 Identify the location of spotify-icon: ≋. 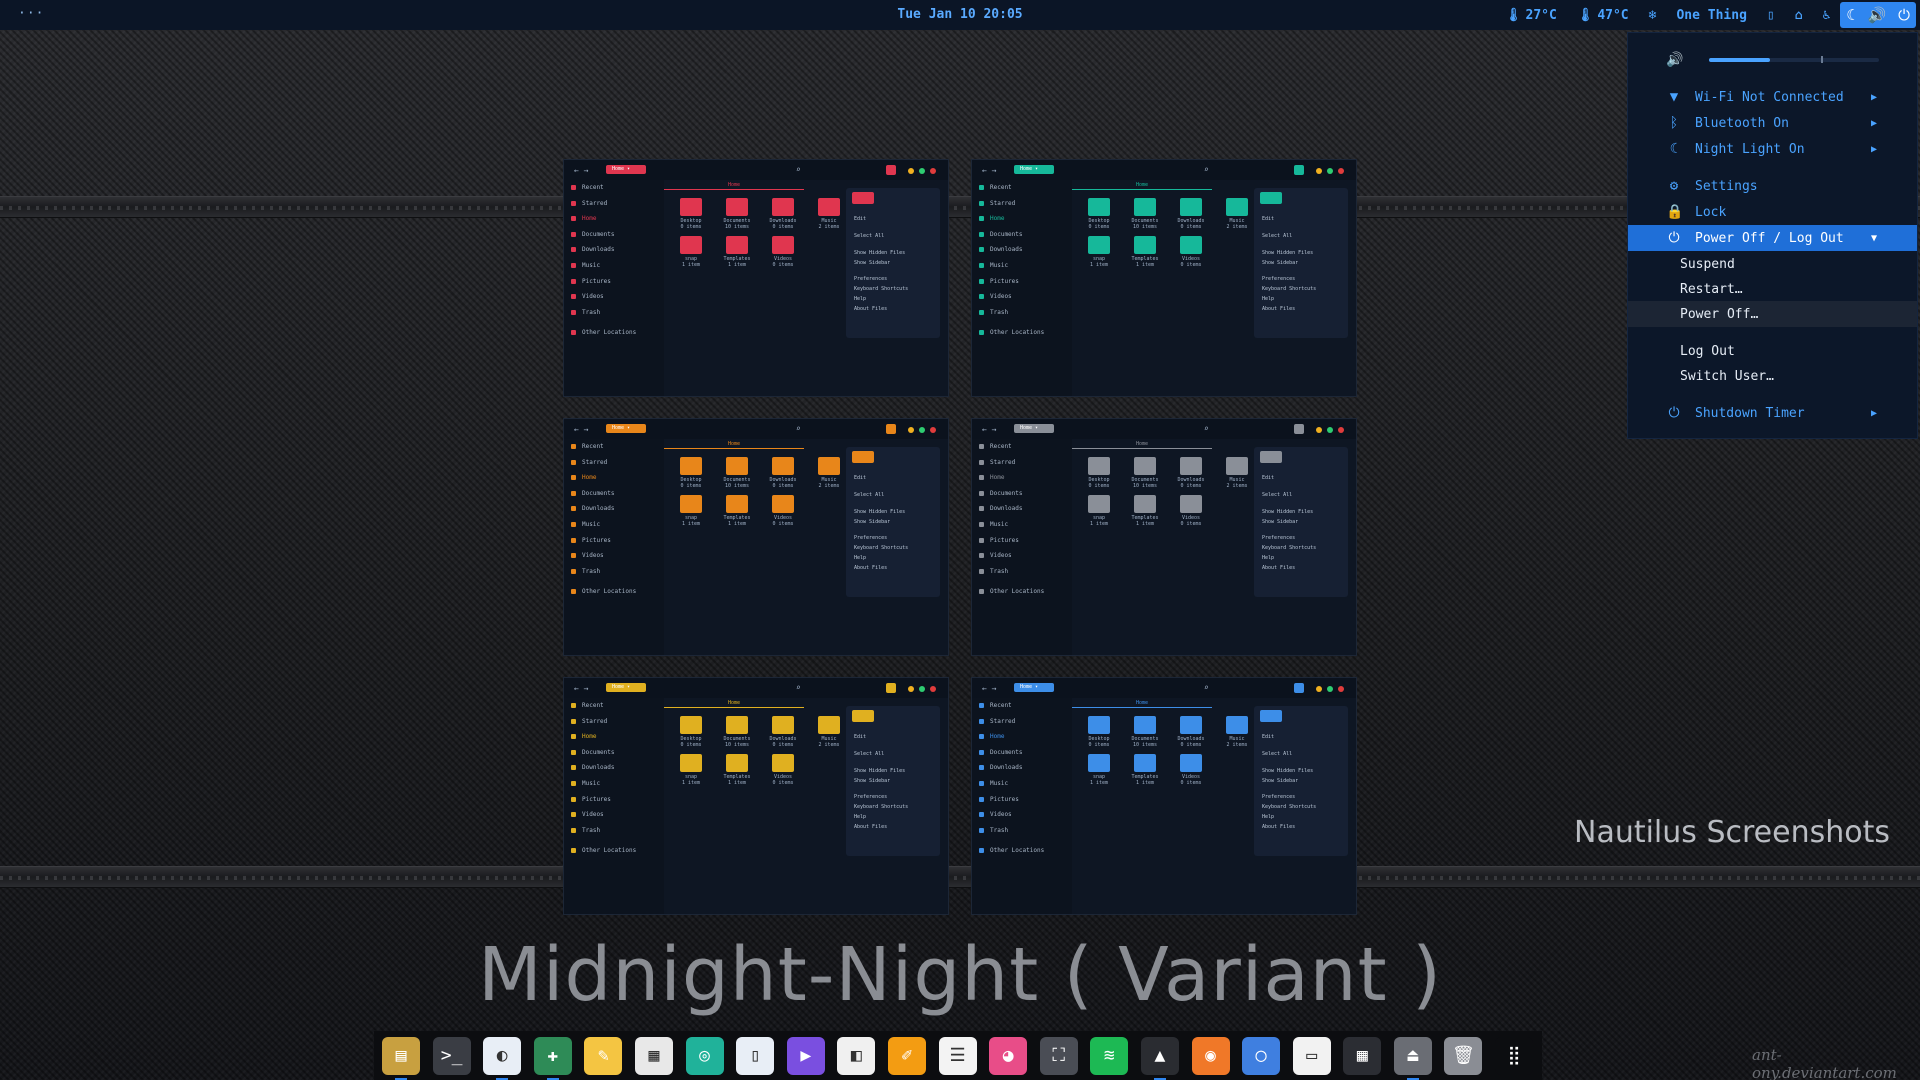
(1109, 1055).